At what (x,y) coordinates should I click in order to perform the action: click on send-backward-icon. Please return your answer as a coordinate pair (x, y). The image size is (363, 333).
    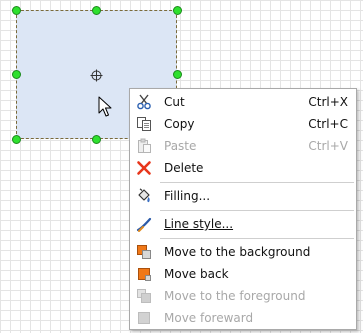
    Looking at the image, I should click on (144, 274).